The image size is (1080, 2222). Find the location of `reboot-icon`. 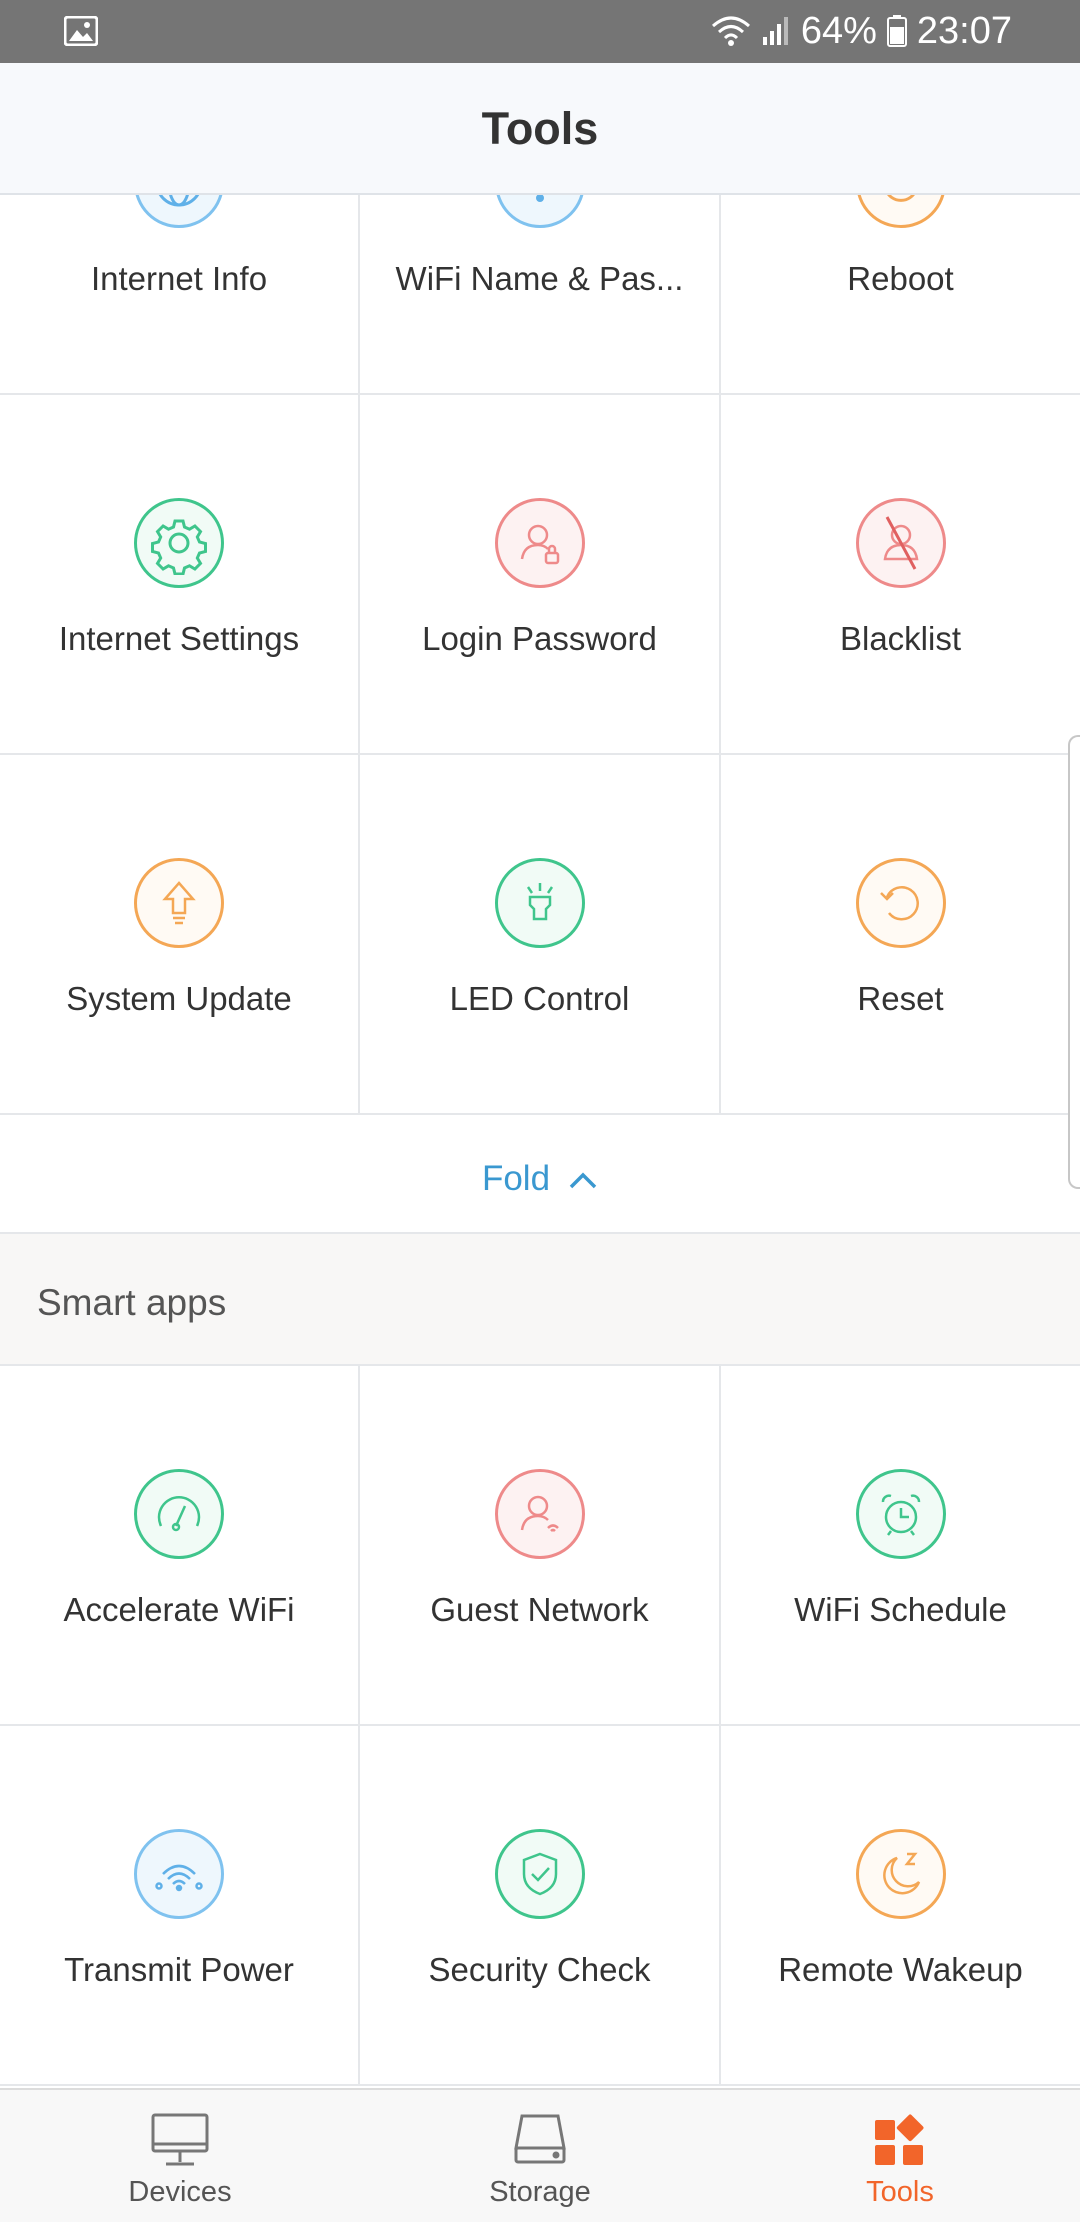

reboot-icon is located at coordinates (900, 211).